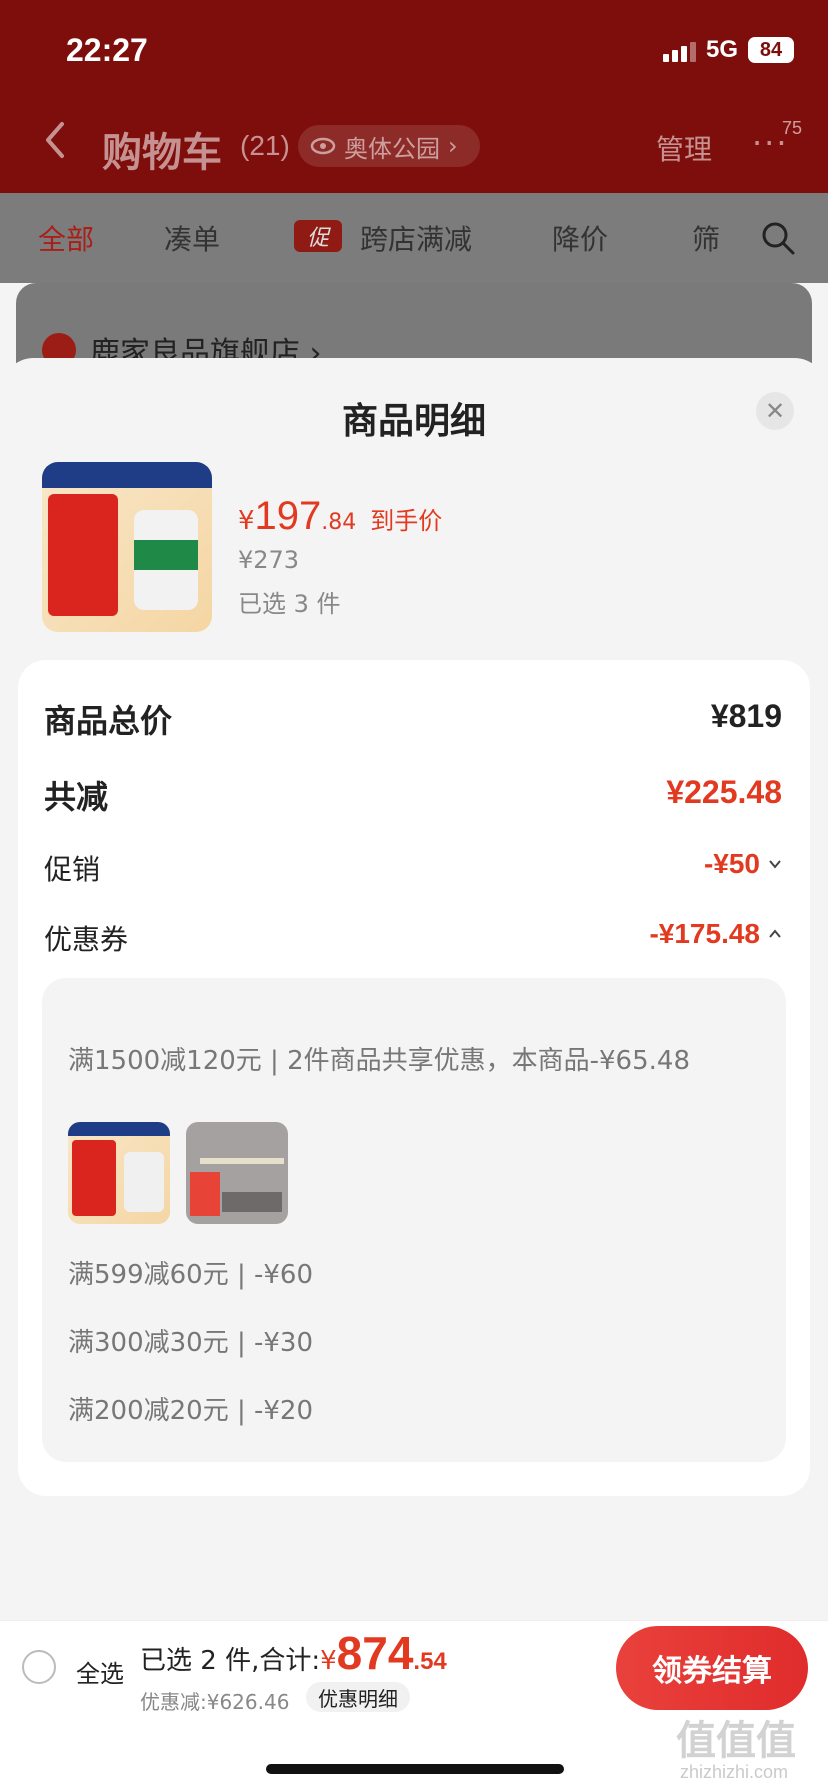  I want to click on final-price: ¥ 197 .84 到手价, so click(340, 516).